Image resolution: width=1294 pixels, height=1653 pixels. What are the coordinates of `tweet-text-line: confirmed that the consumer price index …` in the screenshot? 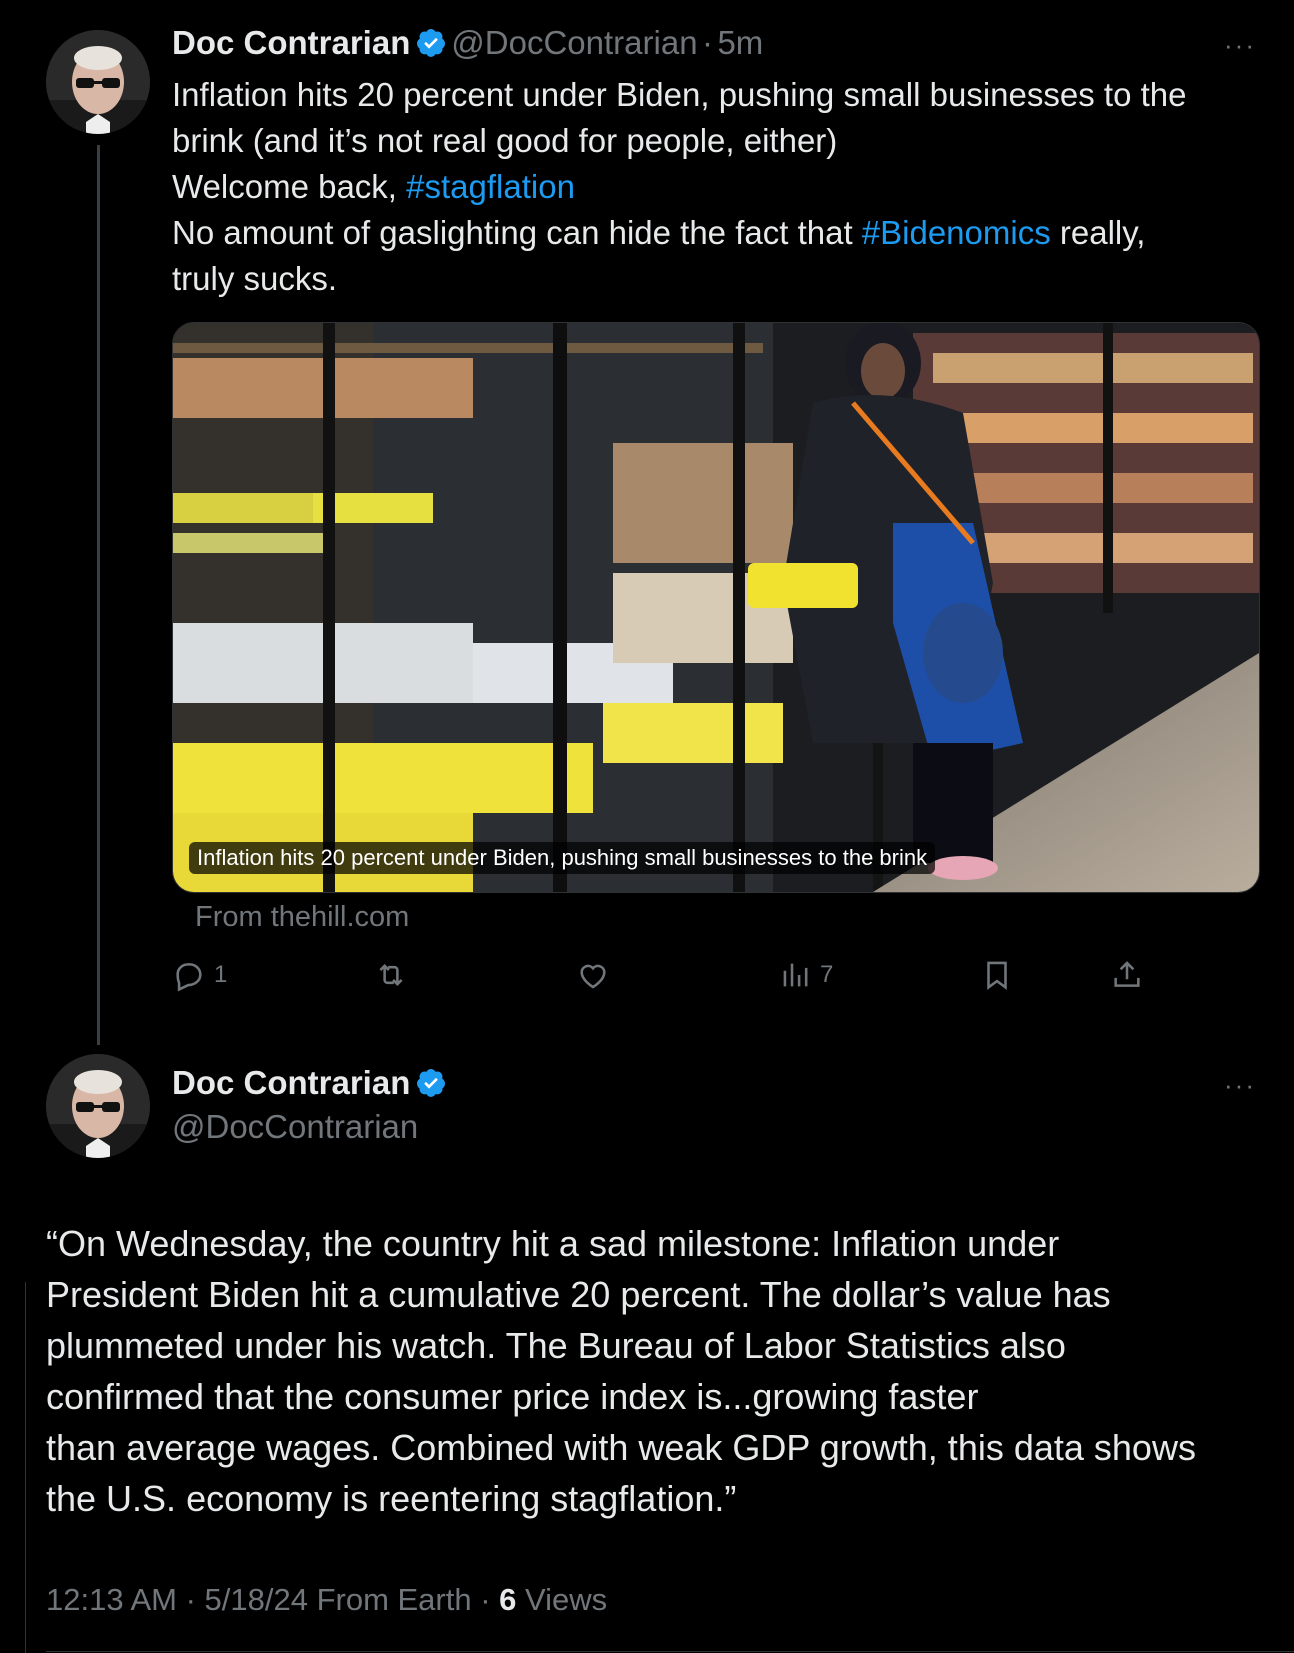 It's located at (512, 1396).